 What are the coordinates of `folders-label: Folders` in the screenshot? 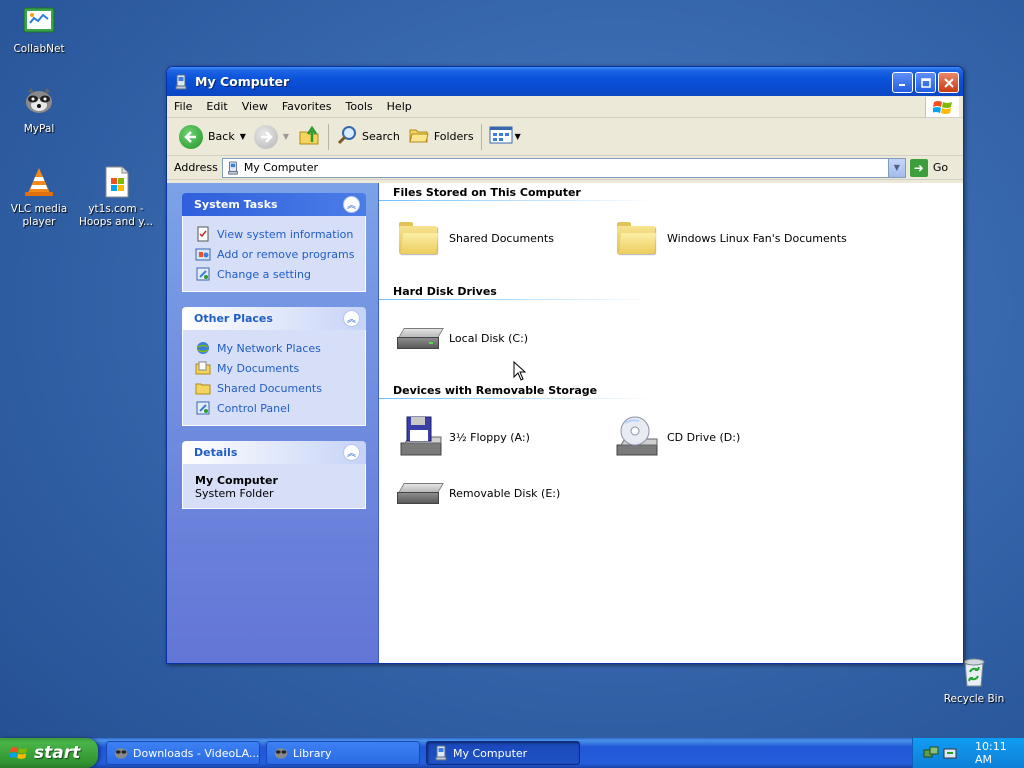 It's located at (453, 136).